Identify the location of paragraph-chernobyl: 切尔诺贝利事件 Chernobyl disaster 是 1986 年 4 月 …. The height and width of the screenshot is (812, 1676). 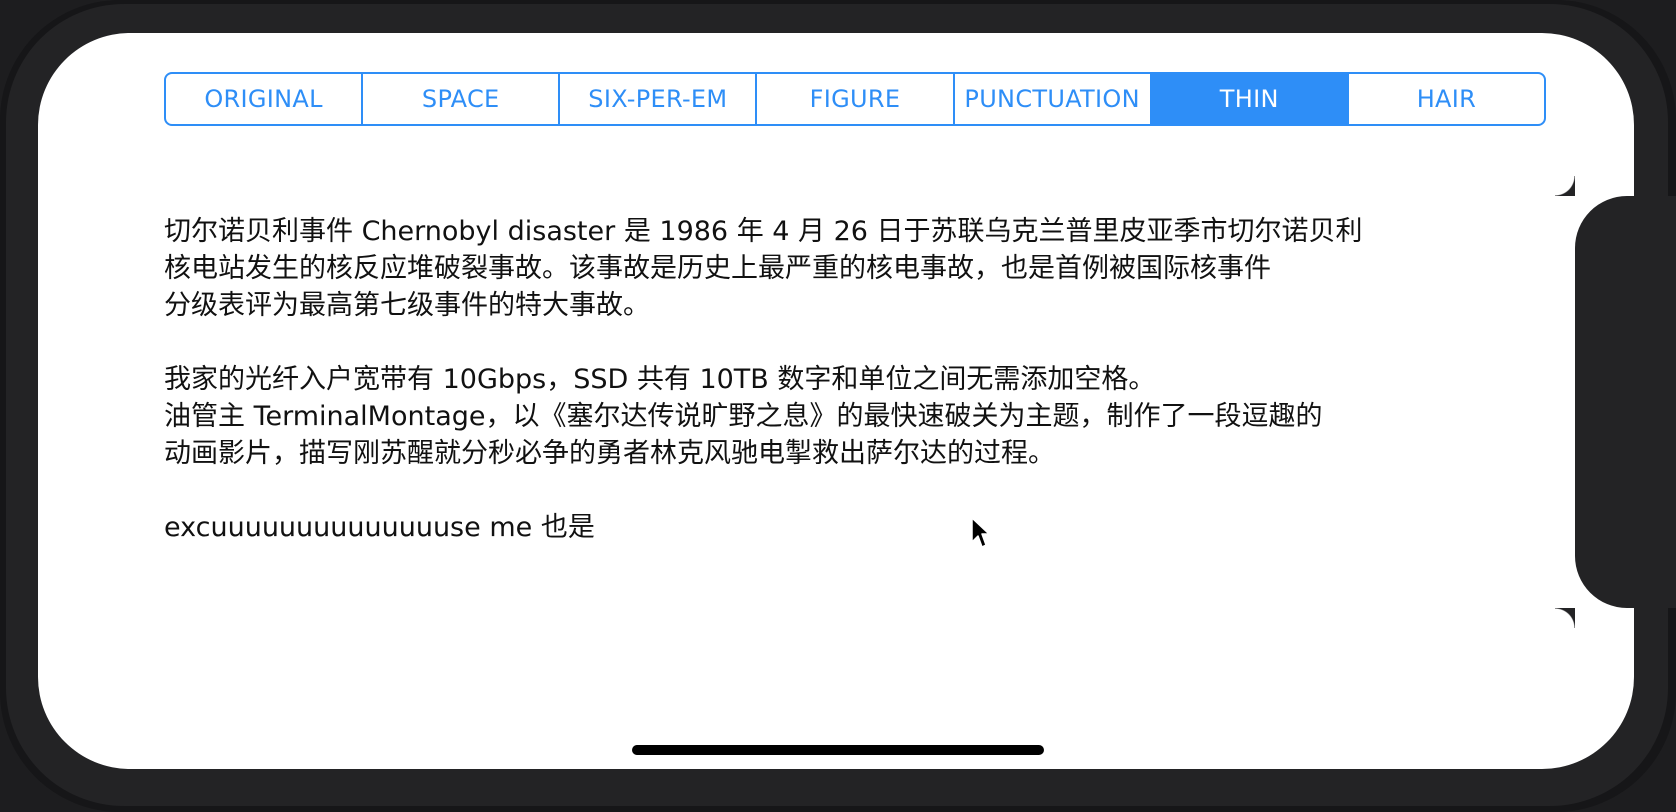
(763, 268).